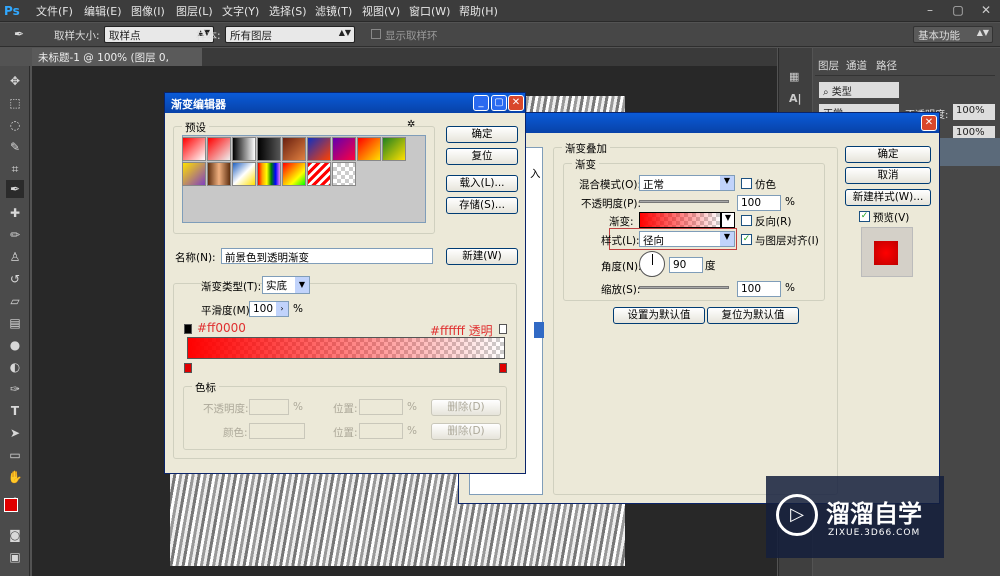 The height and width of the screenshot is (576, 1000). Describe the element at coordinates (376, 34) in the screenshot. I see `show-ring-checkbox` at that location.